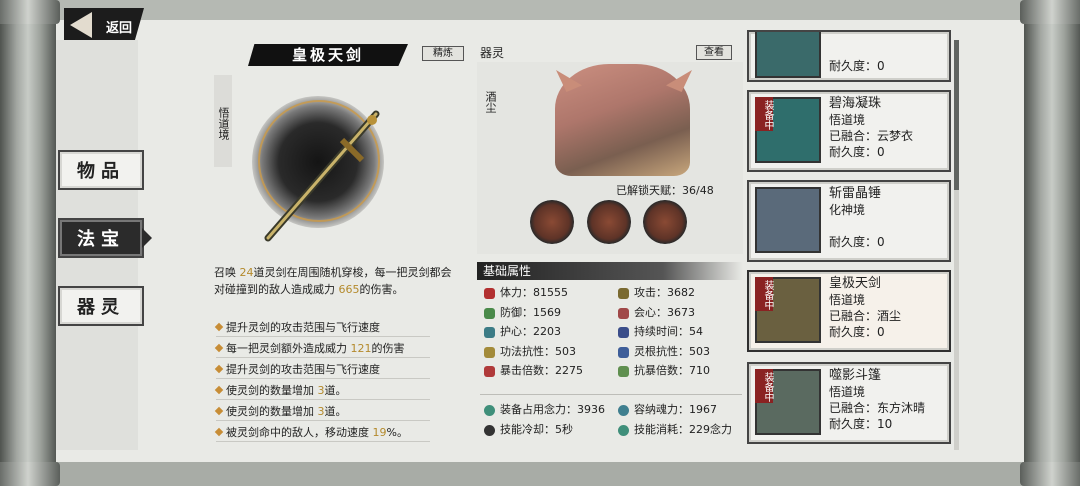 The width and height of the screenshot is (1080, 486). Describe the element at coordinates (397, 432) in the screenshot. I see `bonus-tail: %。` at that location.